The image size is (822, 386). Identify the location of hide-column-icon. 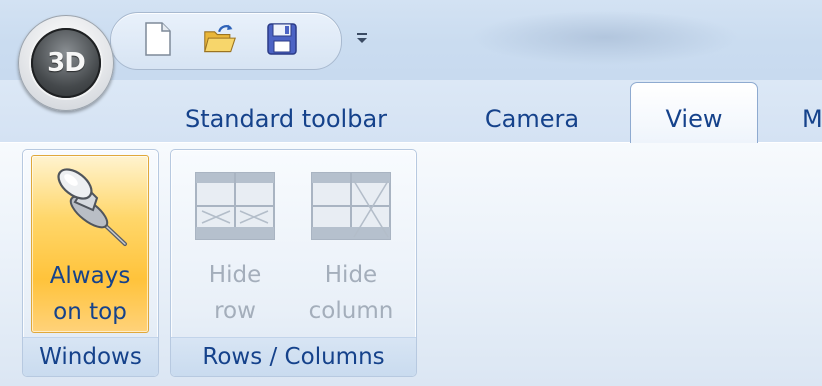
(351, 207).